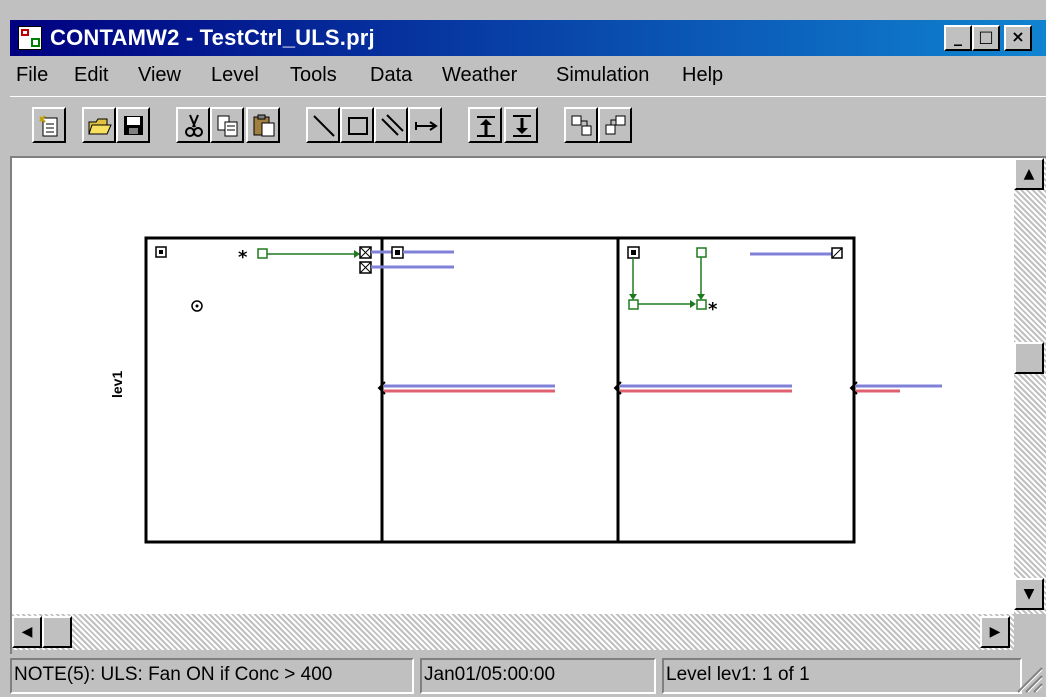 The width and height of the screenshot is (1046, 697). What do you see at coordinates (91, 75) in the screenshot?
I see `menu-edit: Edit` at bounding box center [91, 75].